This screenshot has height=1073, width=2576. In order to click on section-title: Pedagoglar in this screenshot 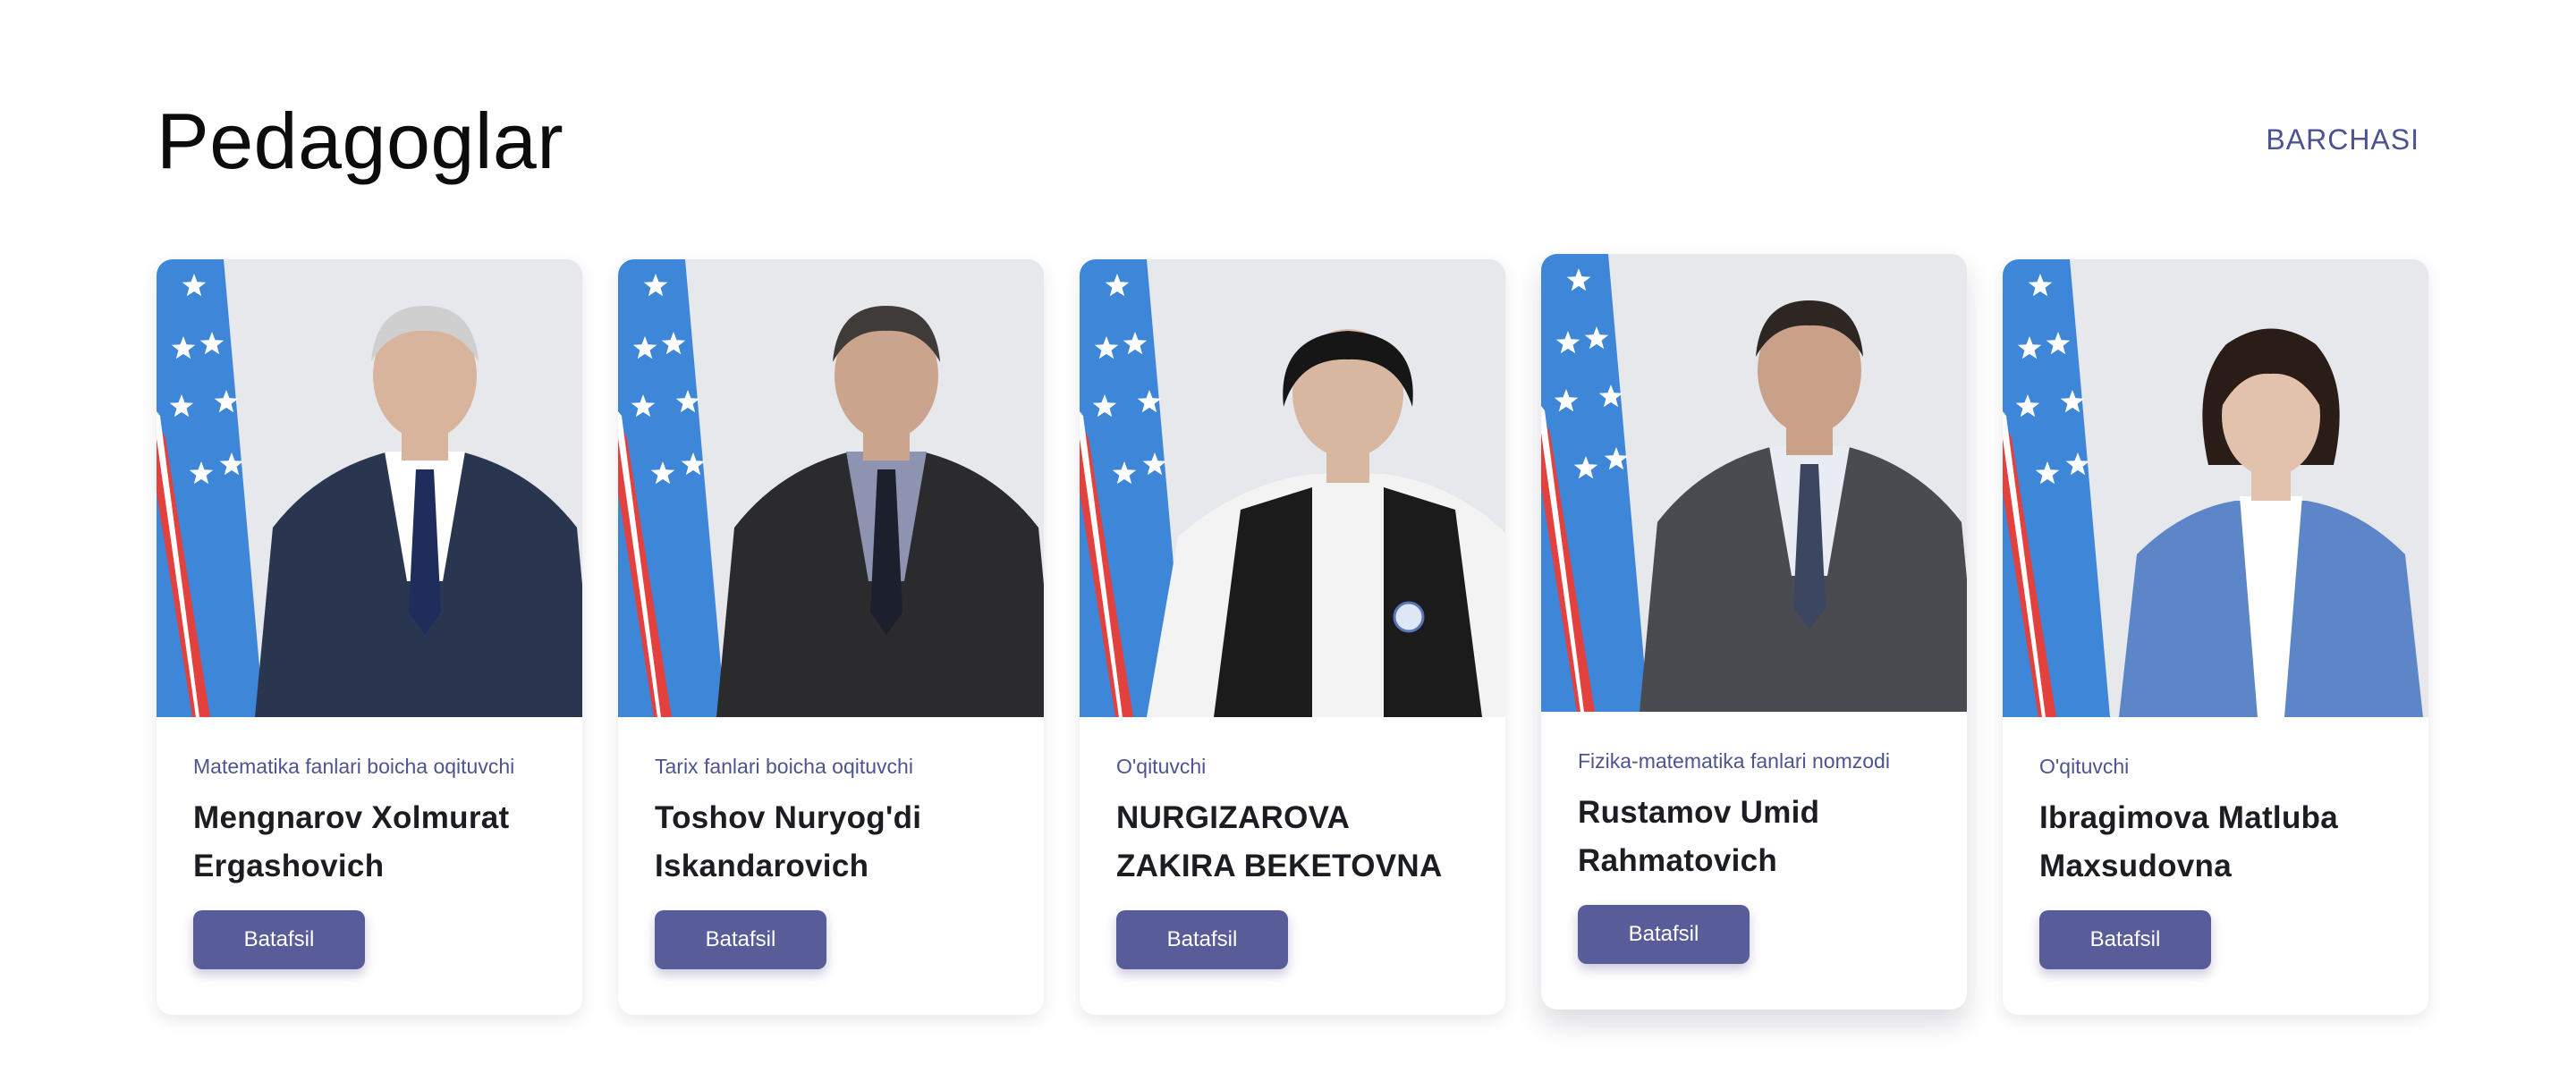, I will do `click(360, 141)`.